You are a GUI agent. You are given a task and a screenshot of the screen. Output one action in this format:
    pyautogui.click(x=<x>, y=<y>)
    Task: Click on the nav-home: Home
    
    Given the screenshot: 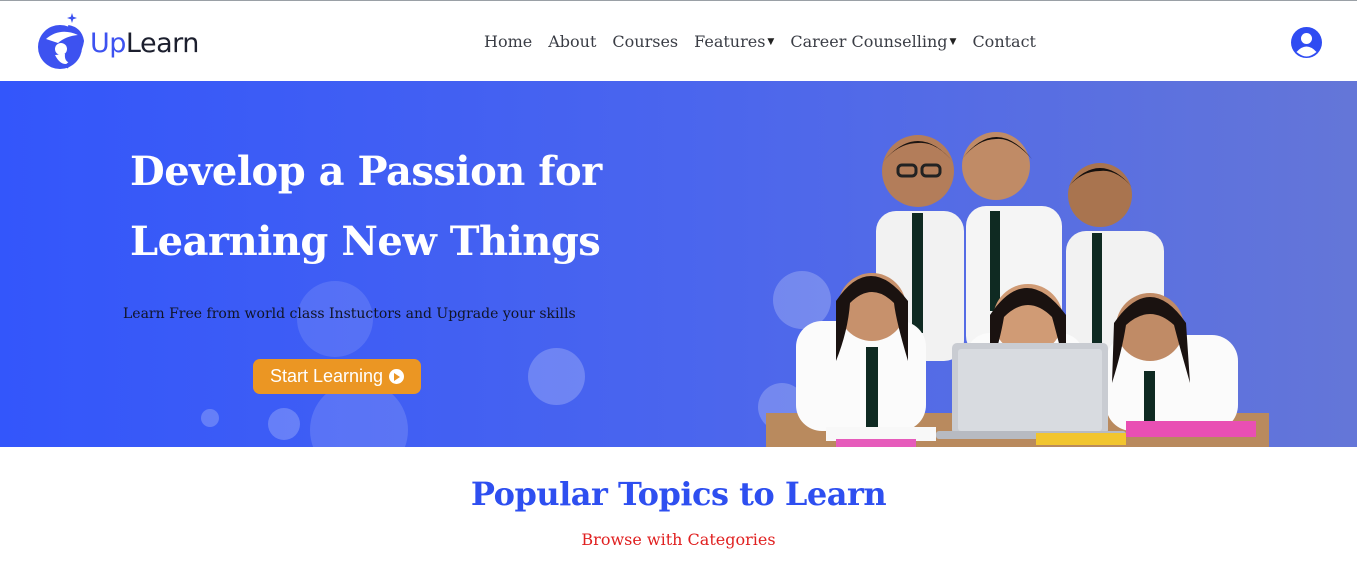 What is the action you would take?
    pyautogui.click(x=508, y=41)
    